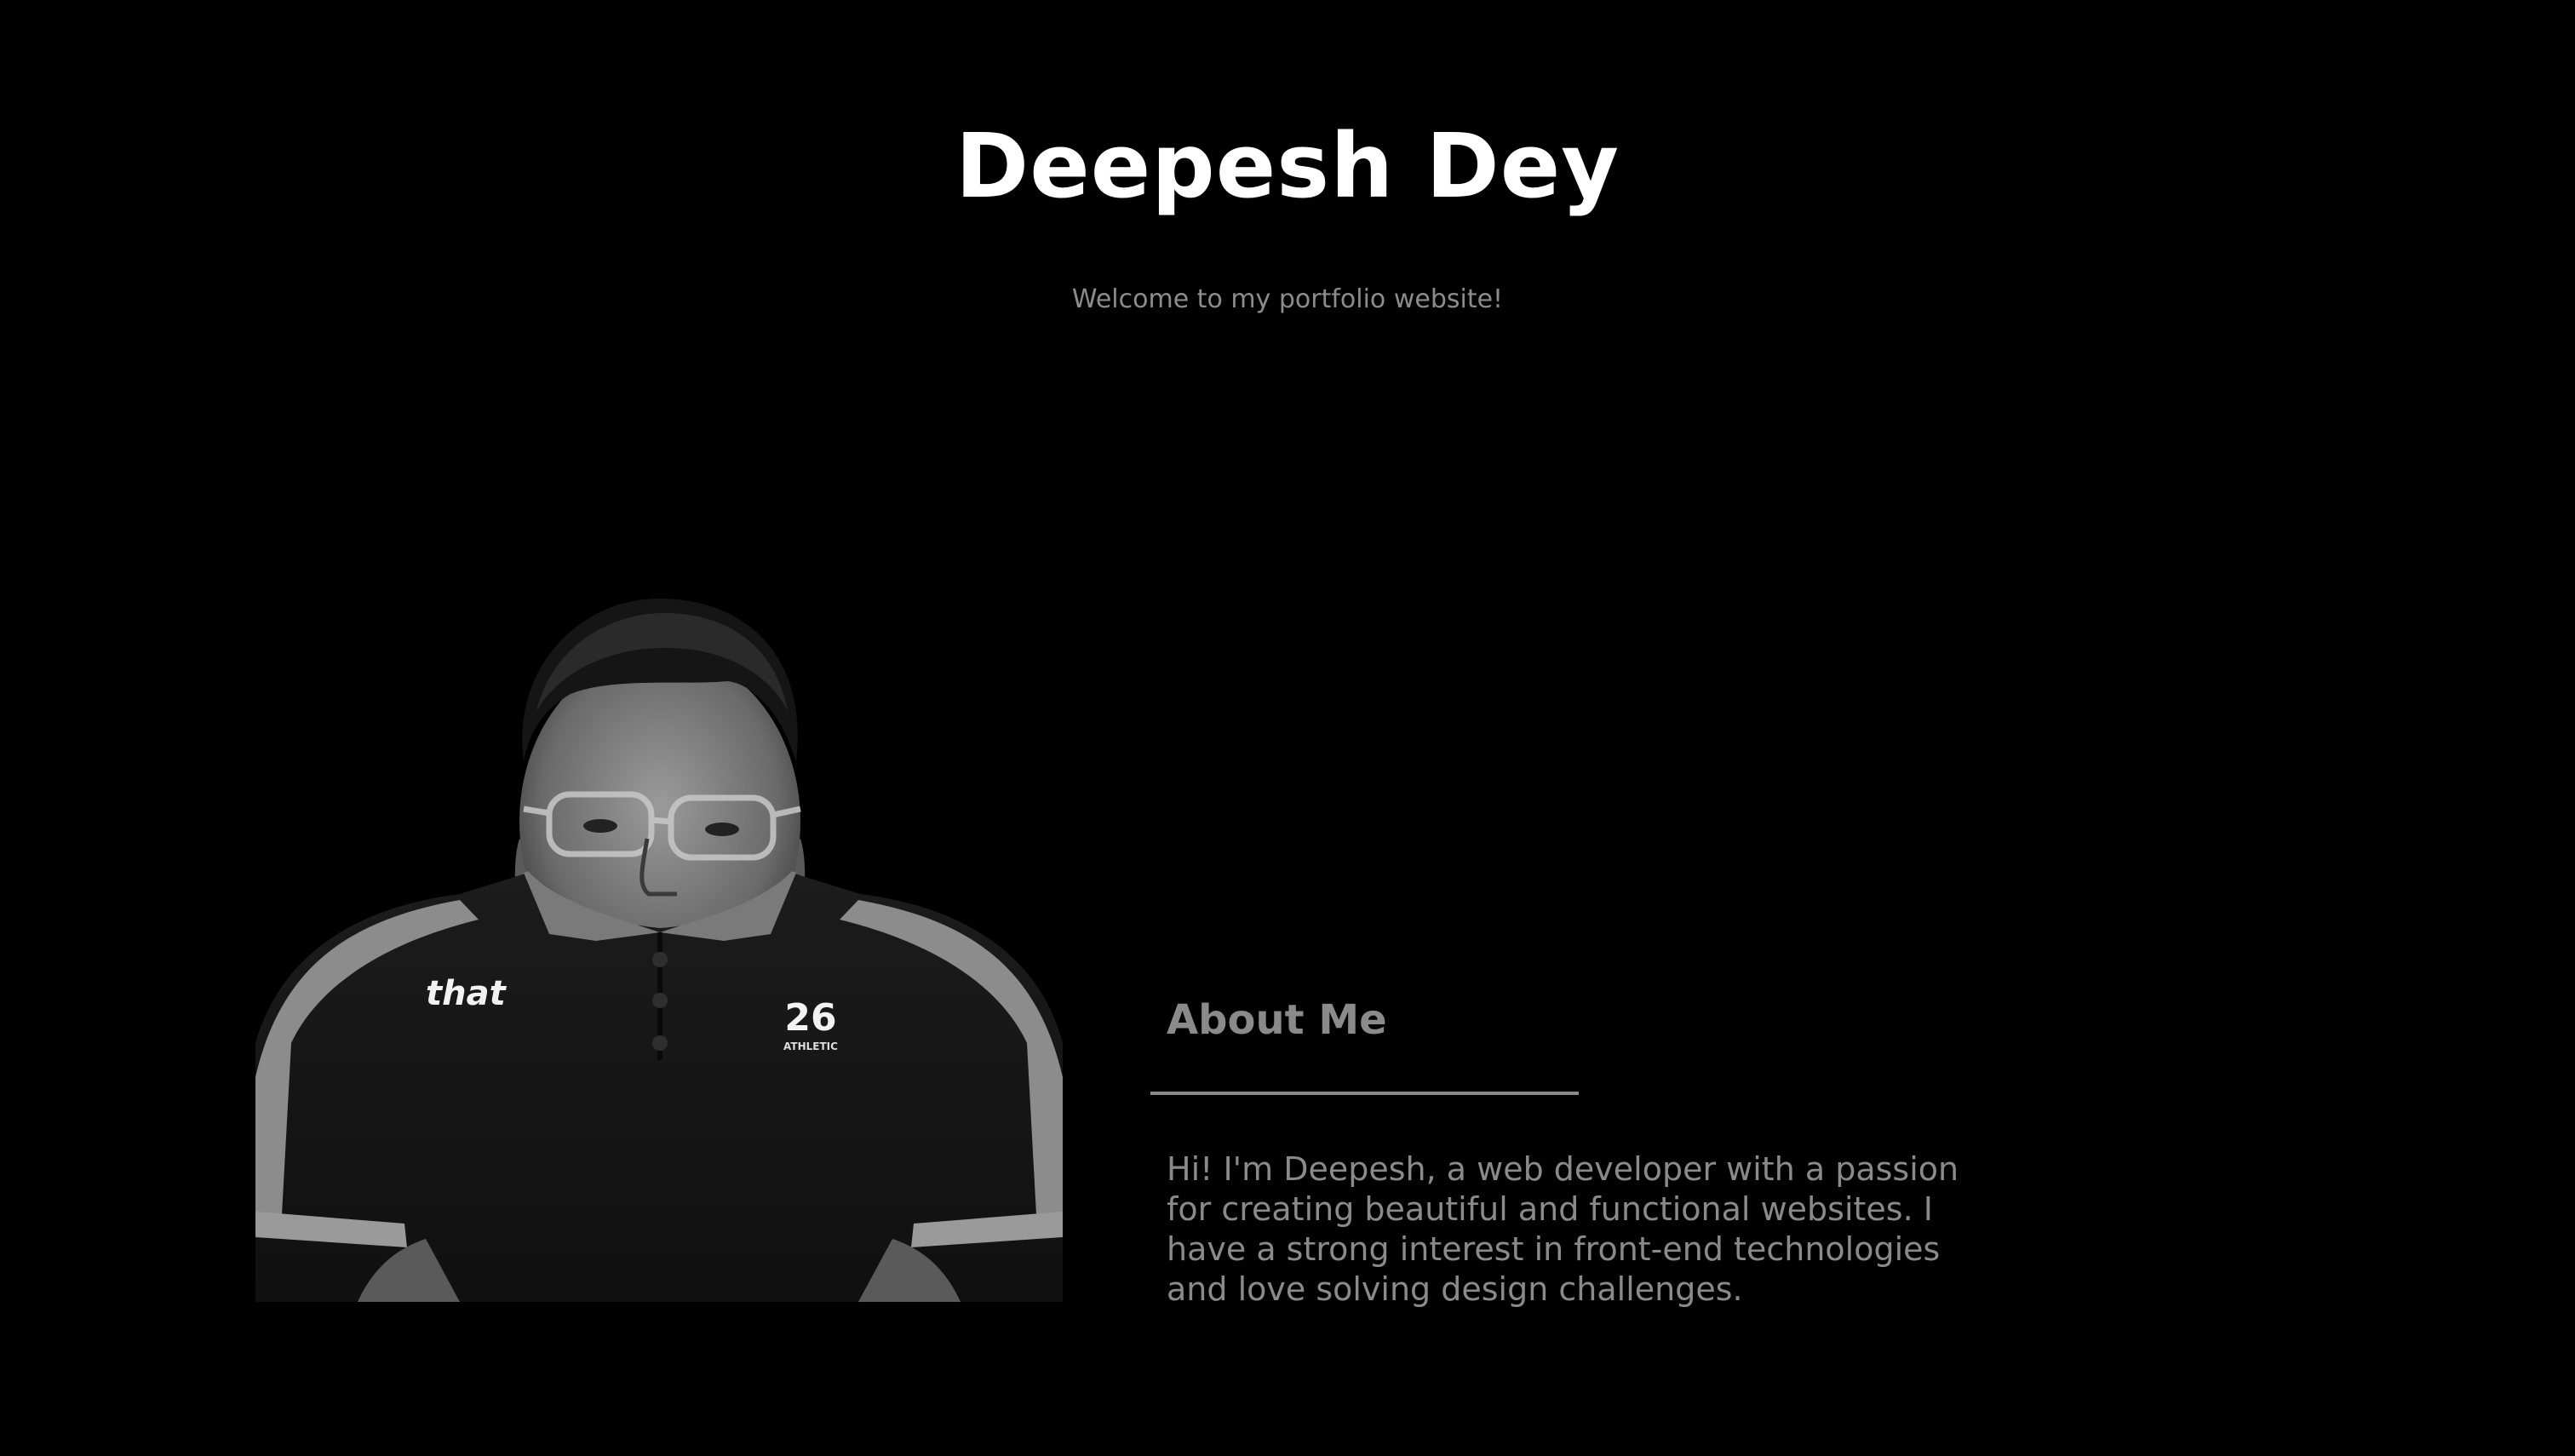  I want to click on site-title: Deepesh Dey, so click(1287, 166).